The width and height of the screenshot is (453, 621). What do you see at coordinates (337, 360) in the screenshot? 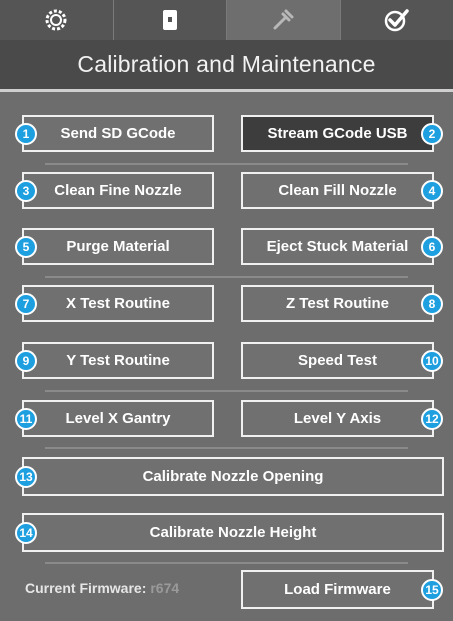
I see `button-label: Speed Test` at bounding box center [337, 360].